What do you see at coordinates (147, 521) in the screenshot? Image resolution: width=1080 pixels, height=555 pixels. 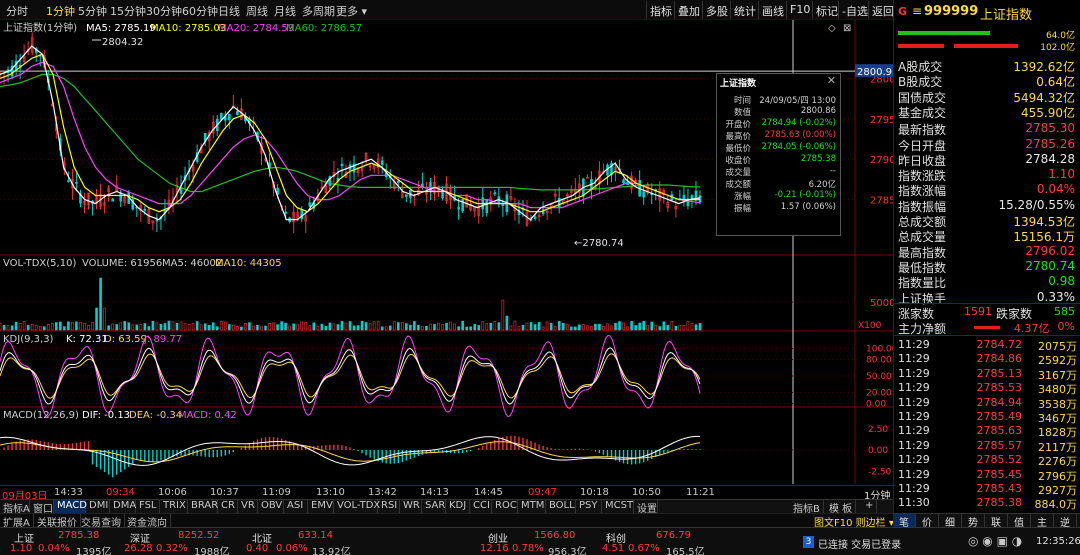 I see `extension-tab: 资金流向` at bounding box center [147, 521].